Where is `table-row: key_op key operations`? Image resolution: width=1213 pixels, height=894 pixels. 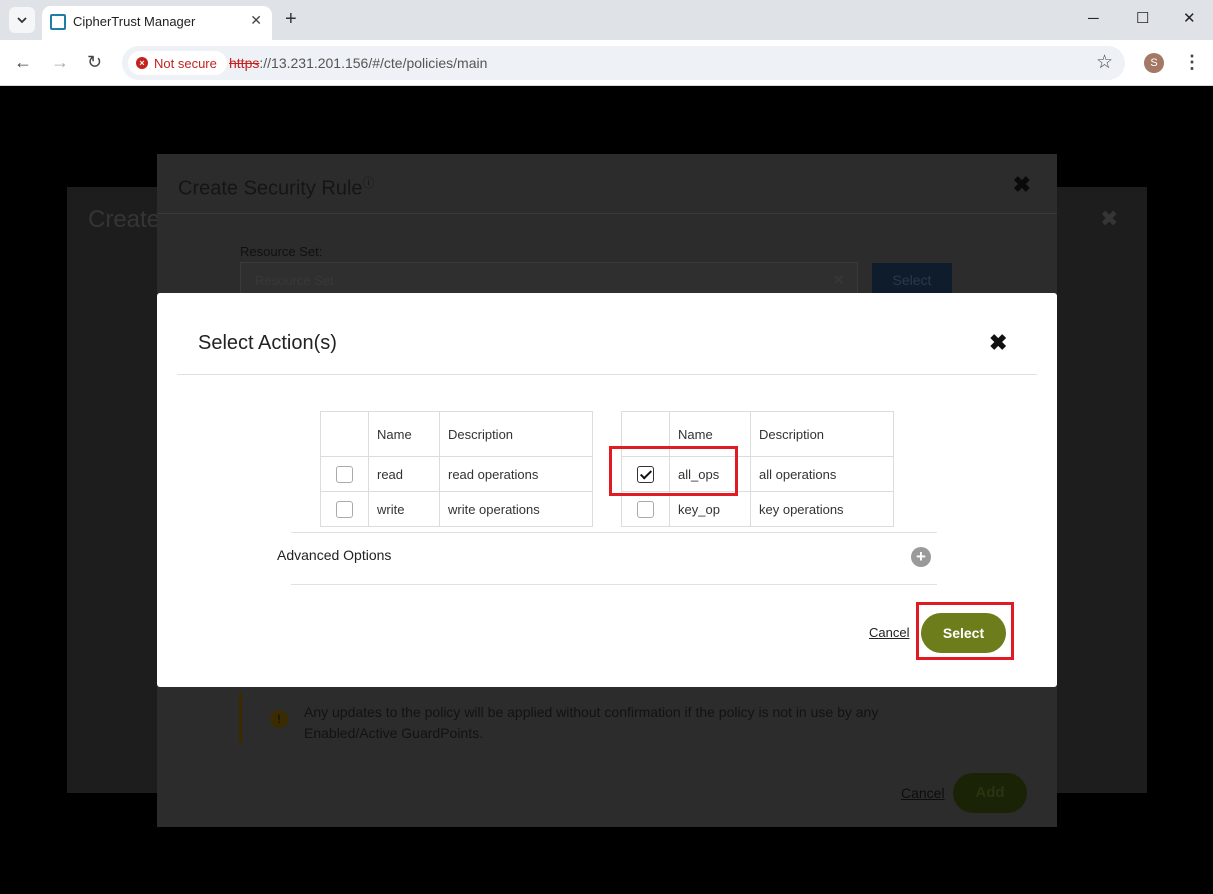 table-row: key_op key operations is located at coordinates (757, 509).